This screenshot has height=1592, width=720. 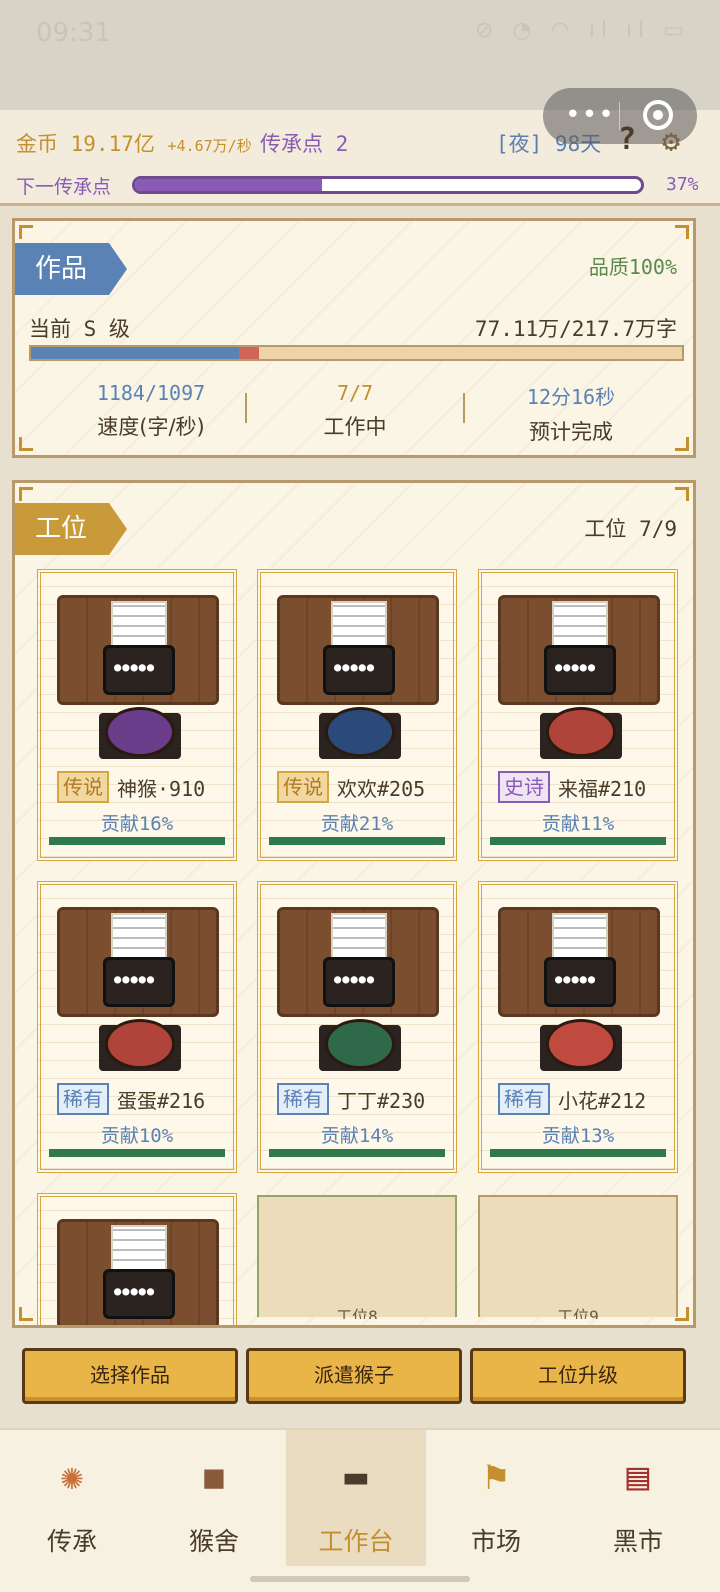 I want to click on work-progress-marker, so click(x=249, y=353).